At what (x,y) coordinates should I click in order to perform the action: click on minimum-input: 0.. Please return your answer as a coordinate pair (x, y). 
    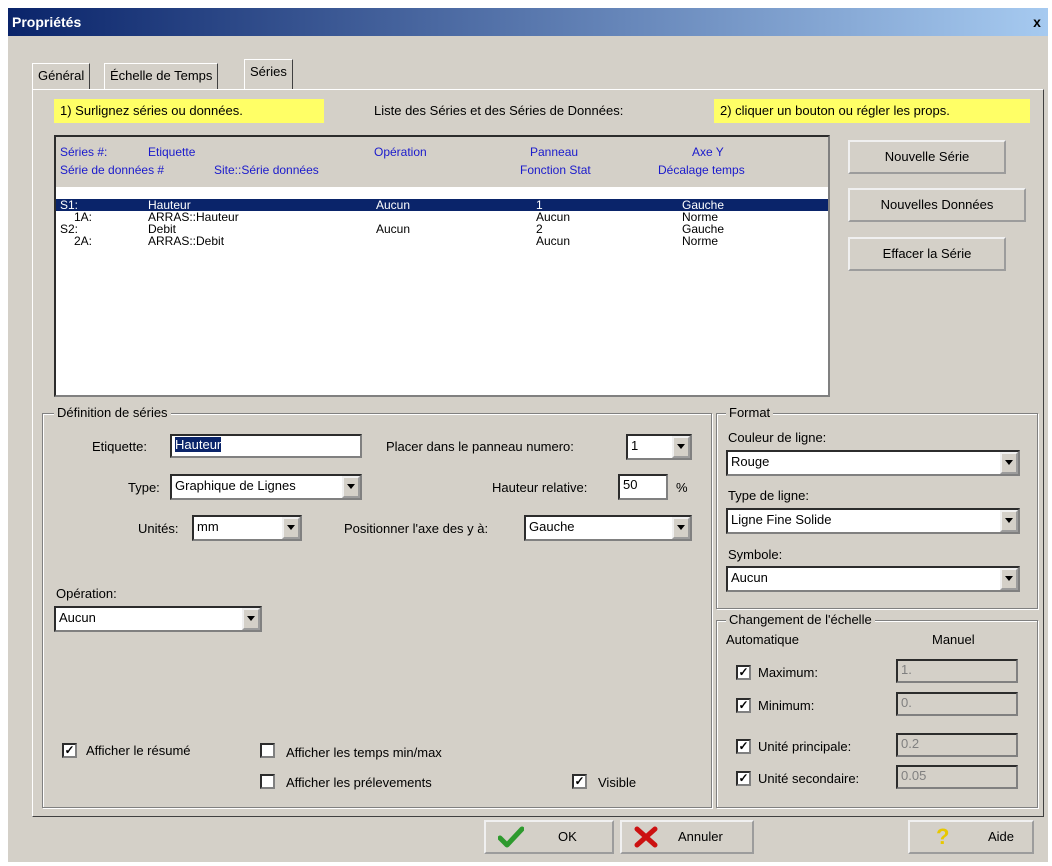
    Looking at the image, I should click on (957, 704).